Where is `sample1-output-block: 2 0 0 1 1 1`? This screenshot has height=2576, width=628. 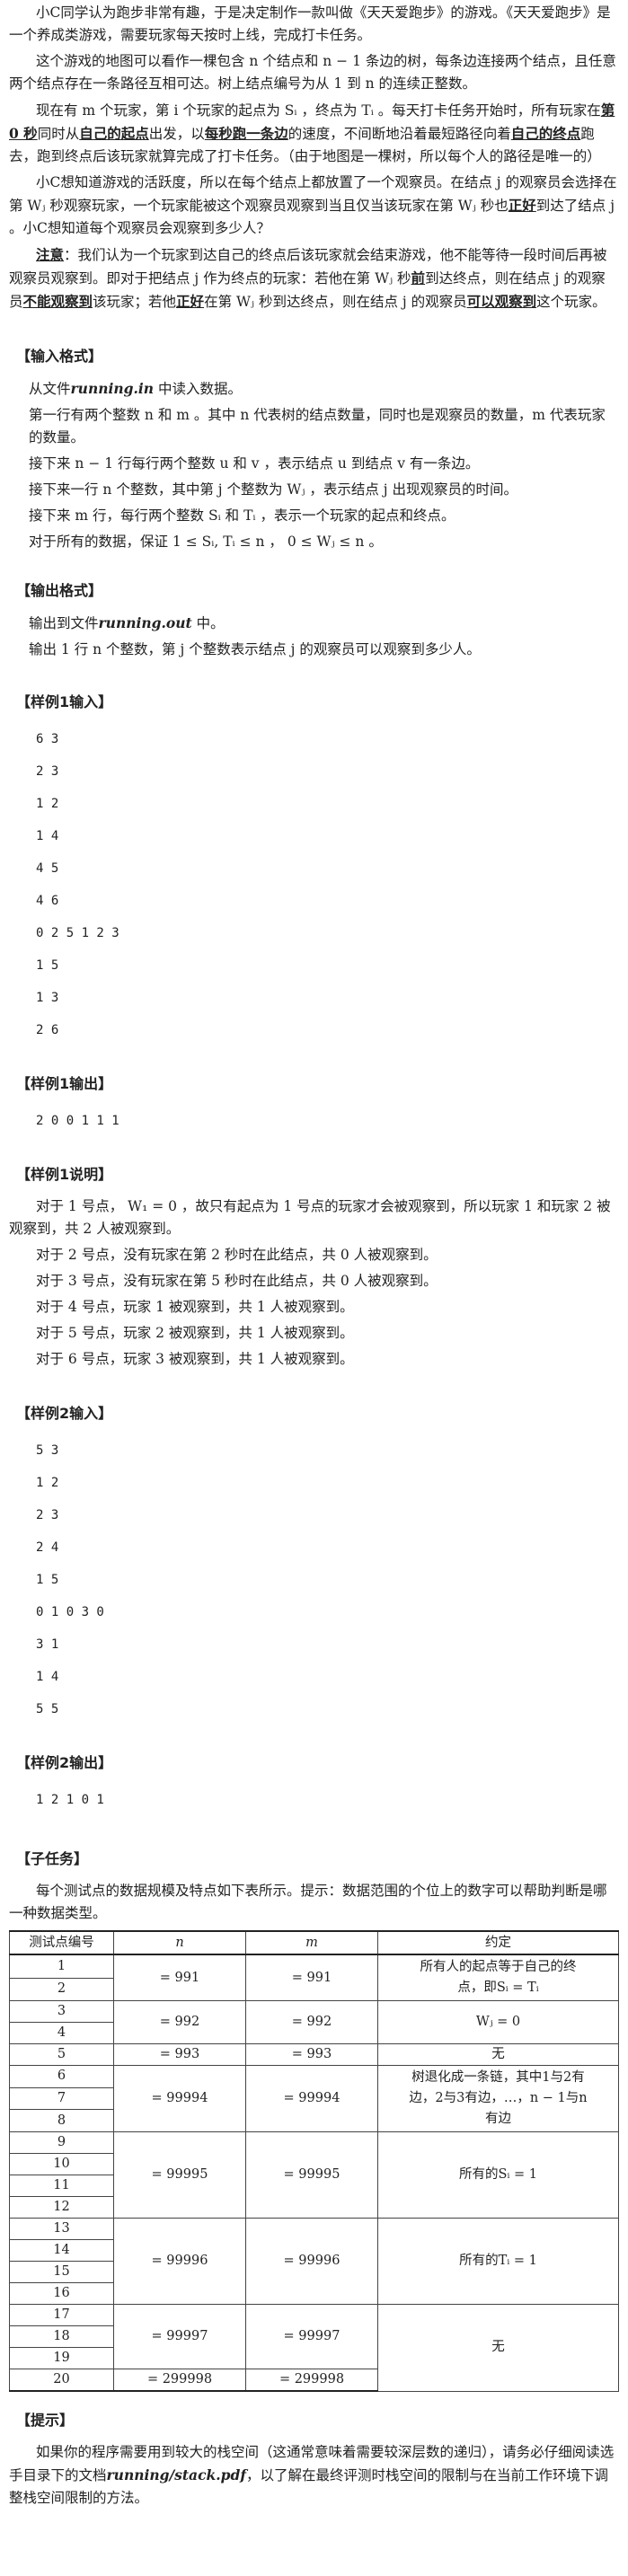 sample1-output-block: 2 0 0 1 1 1 is located at coordinates (314, 1121).